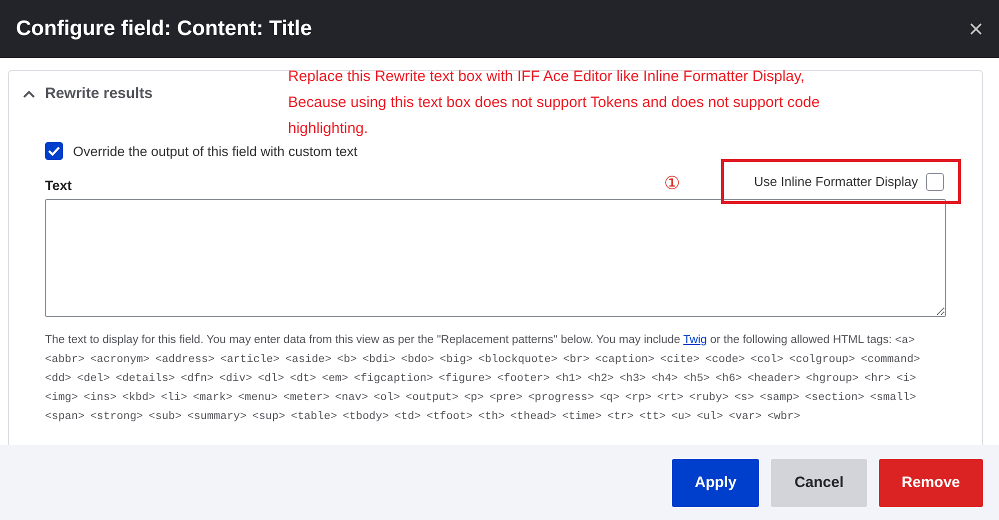 Image resolution: width=999 pixels, height=520 pixels. Describe the element at coordinates (716, 482) in the screenshot. I see `action-button: Apply` at that location.